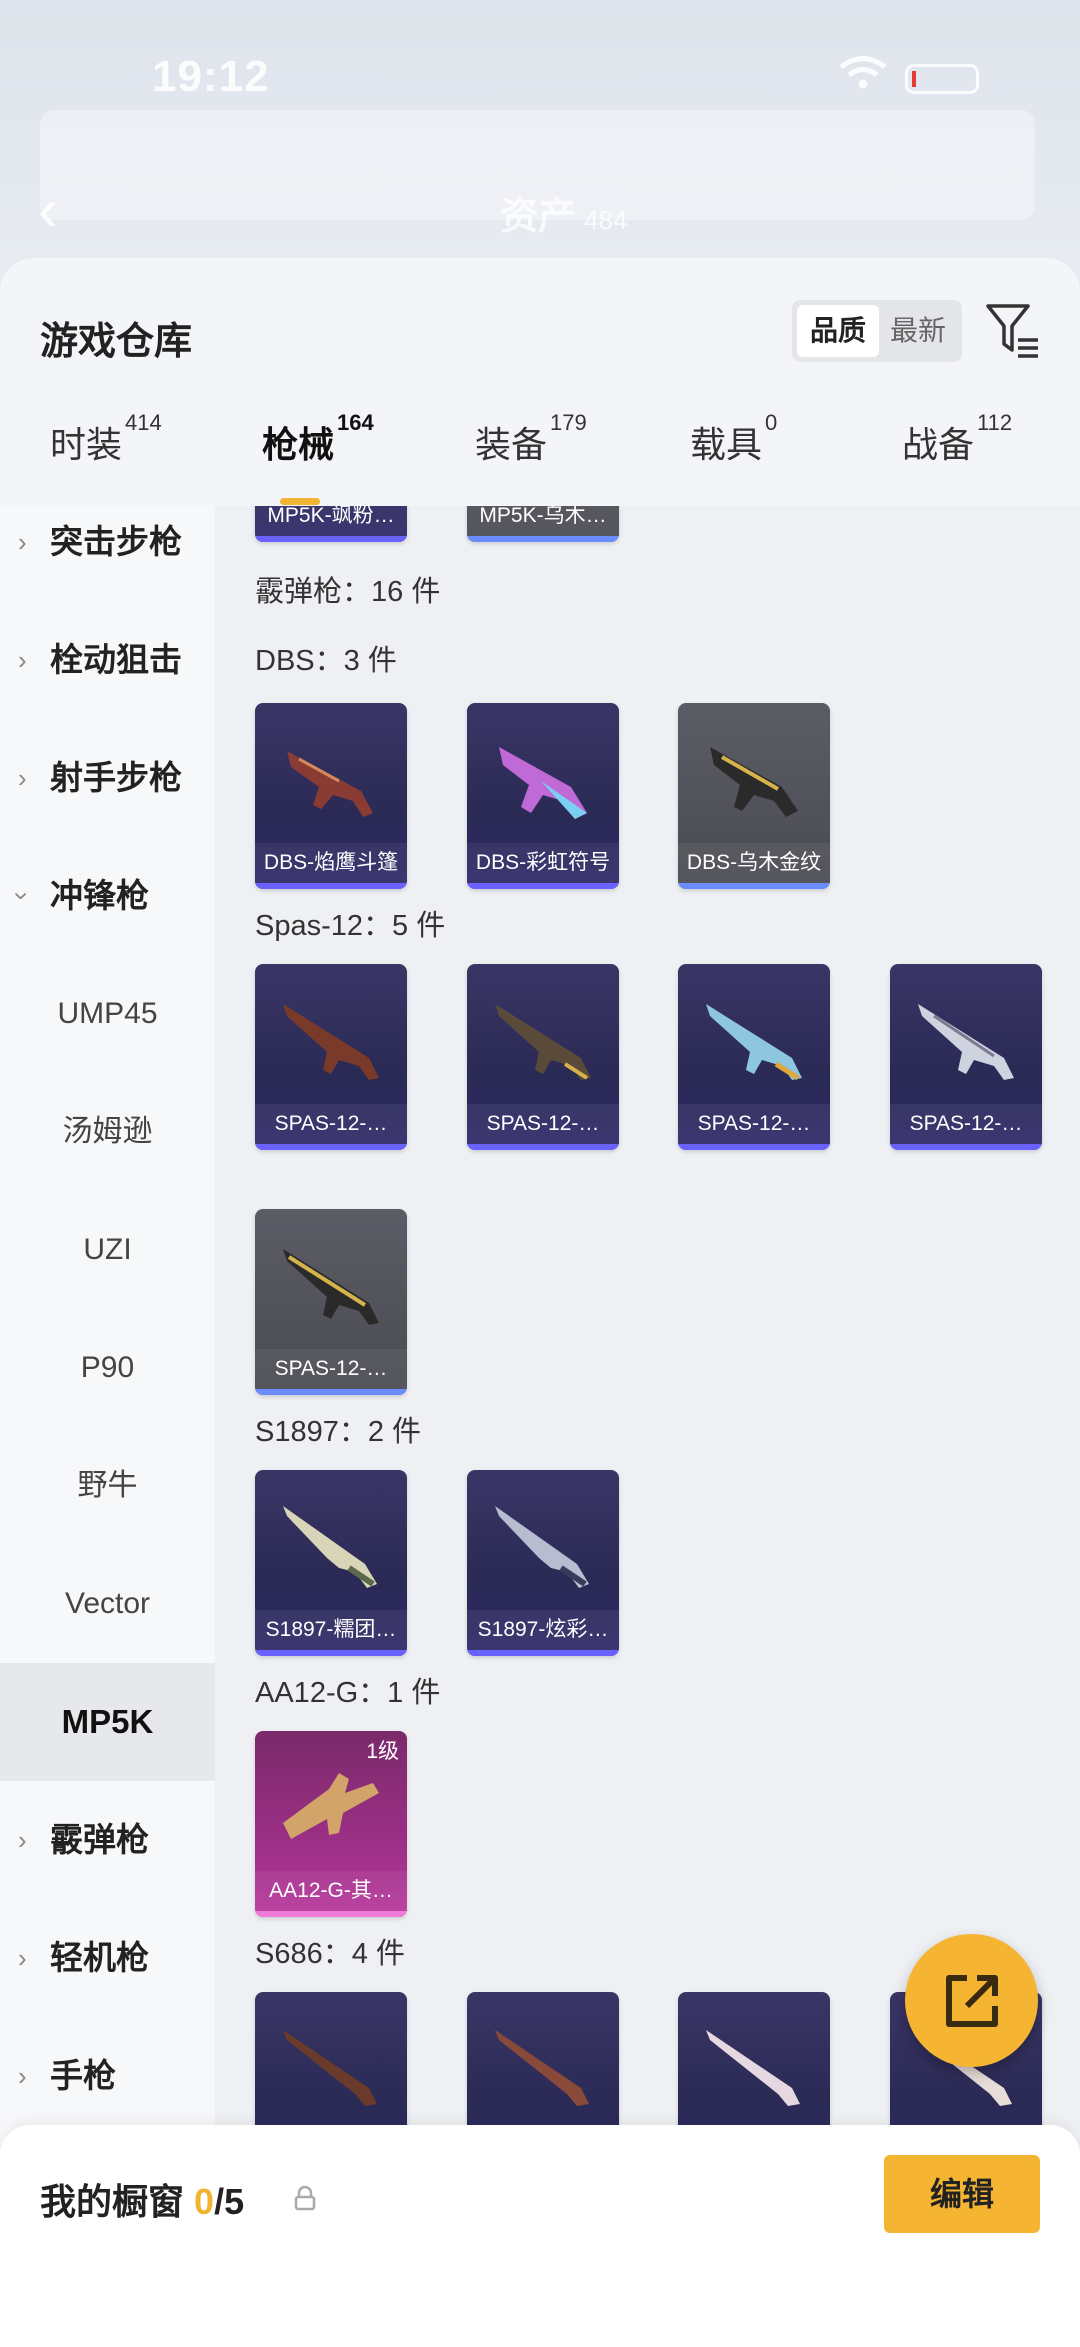  Describe the element at coordinates (348, 592) in the screenshot. I see `category-total-label: 霰弹枪：16 件` at that location.